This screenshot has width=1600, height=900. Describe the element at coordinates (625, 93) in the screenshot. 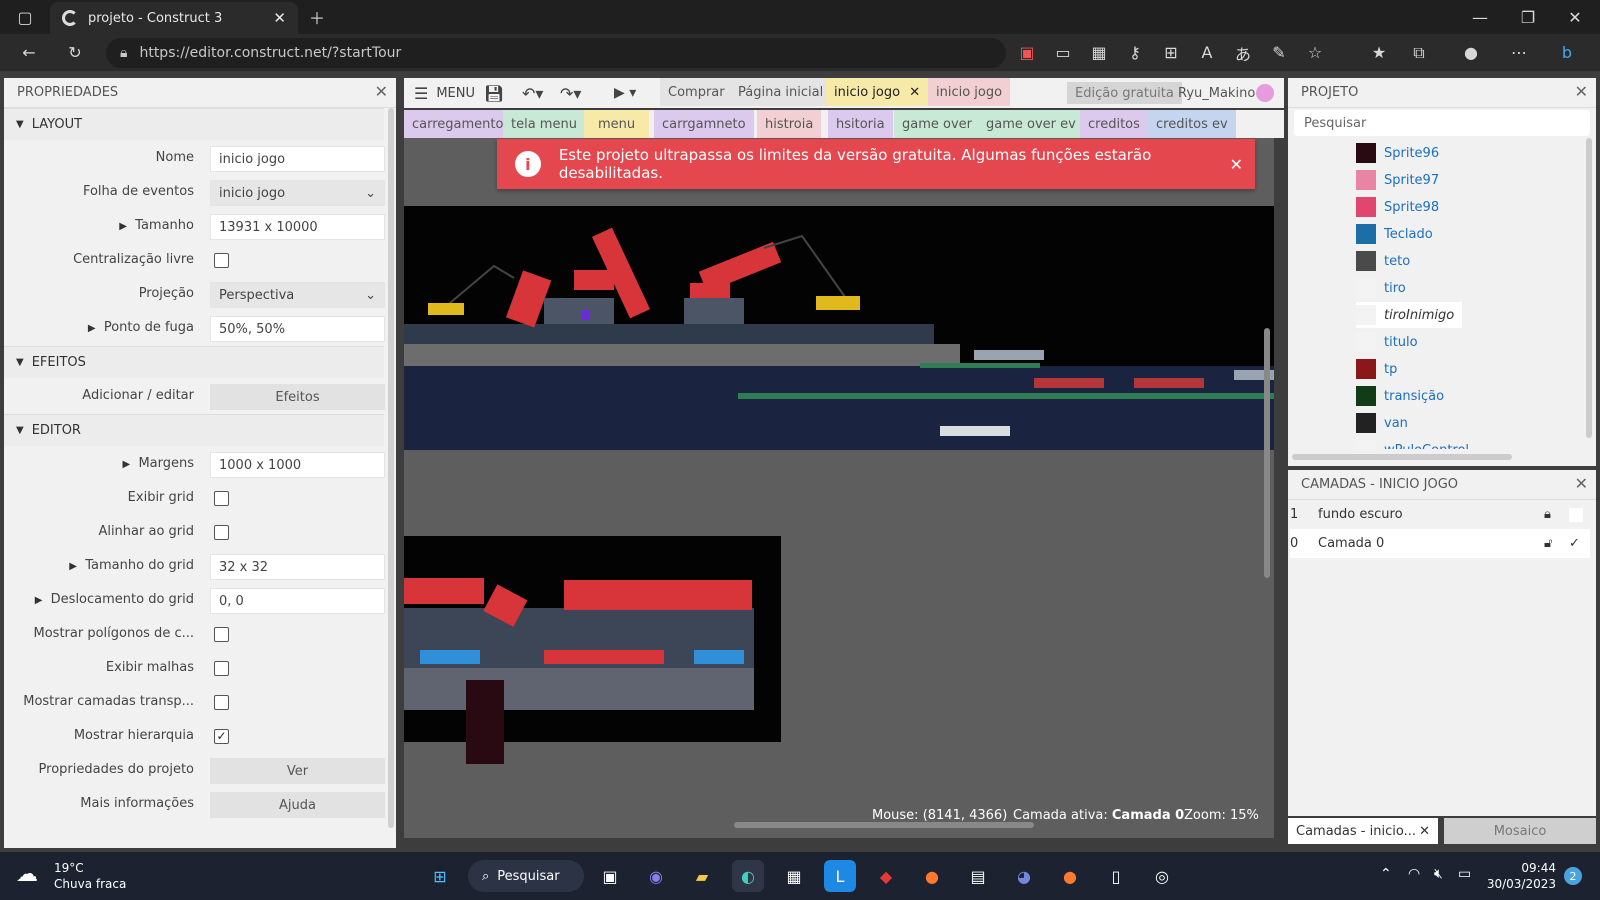

I see `play-icon: ▶ ▾` at that location.